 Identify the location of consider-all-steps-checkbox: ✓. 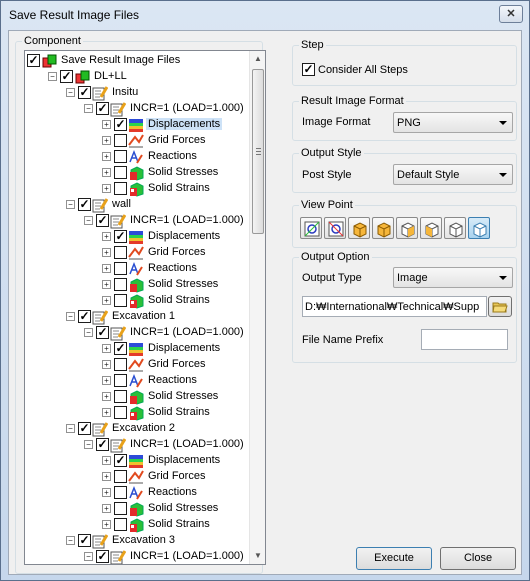
(308, 69).